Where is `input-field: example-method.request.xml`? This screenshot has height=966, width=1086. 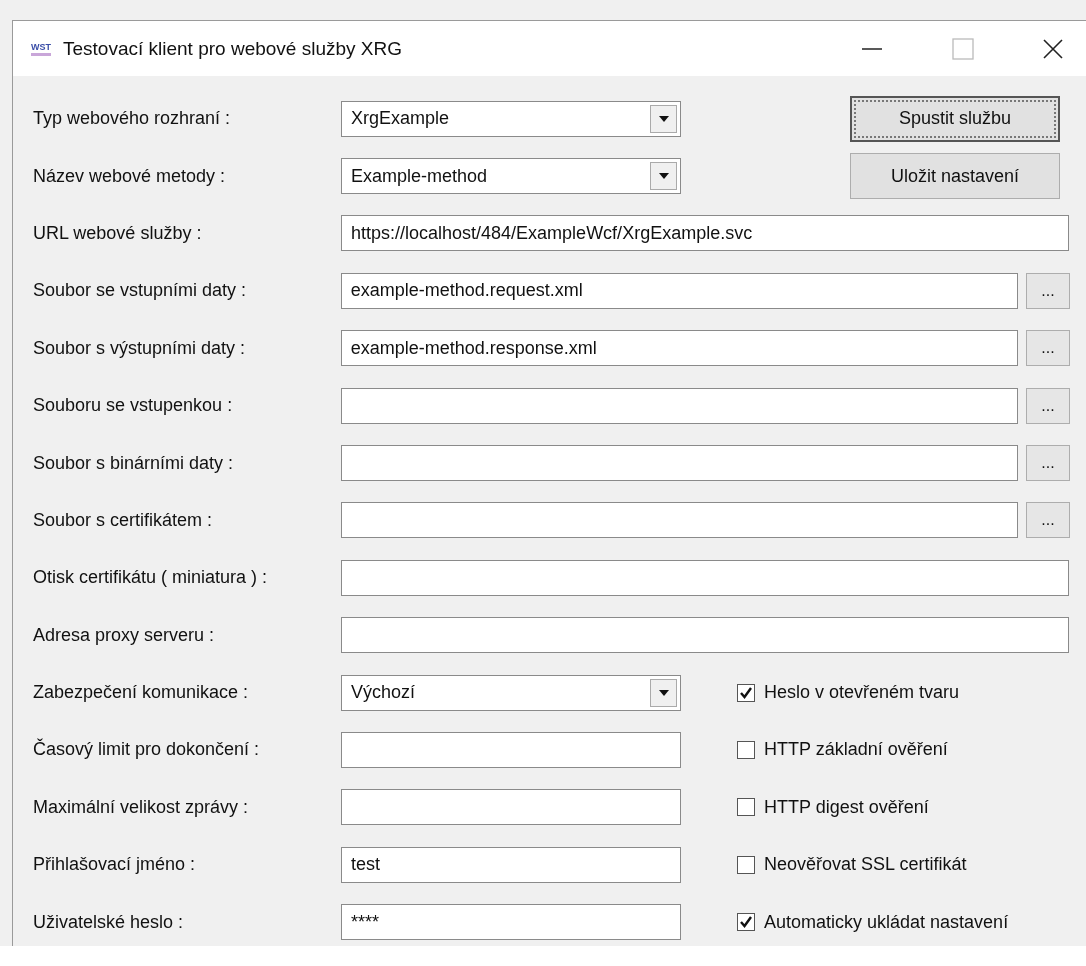 input-field: example-method.request.xml is located at coordinates (679, 290).